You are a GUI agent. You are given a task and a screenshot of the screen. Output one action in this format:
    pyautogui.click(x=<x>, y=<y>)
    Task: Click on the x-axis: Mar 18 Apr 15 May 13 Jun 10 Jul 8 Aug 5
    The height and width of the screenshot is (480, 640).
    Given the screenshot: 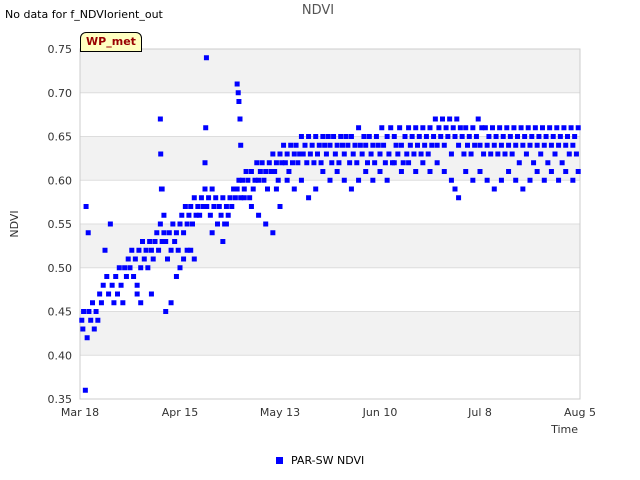 What is the action you would take?
    pyautogui.click(x=328, y=412)
    